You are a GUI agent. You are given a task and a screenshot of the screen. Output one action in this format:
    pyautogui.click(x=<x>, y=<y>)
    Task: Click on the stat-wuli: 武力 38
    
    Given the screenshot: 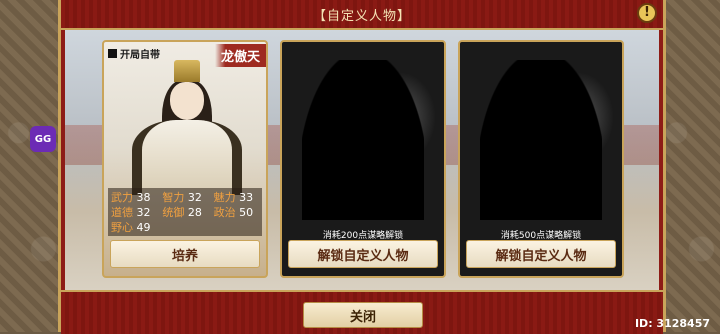 What is the action you would take?
    pyautogui.click(x=131, y=197)
    